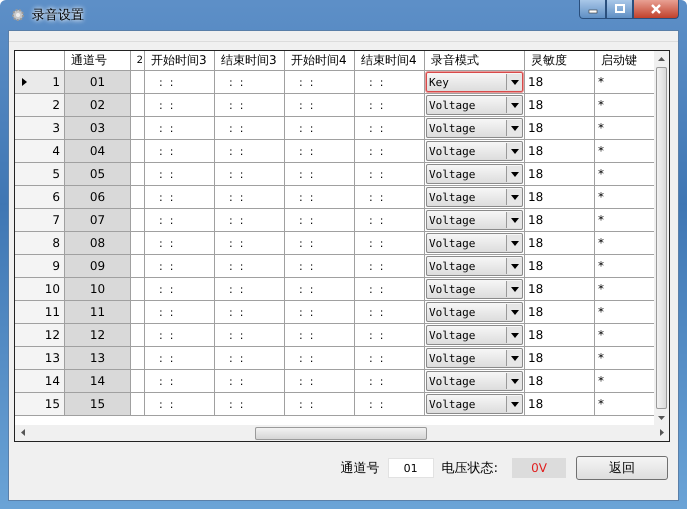 The width and height of the screenshot is (687, 509). Describe the element at coordinates (539, 468) in the screenshot. I see `voltage-readout: 0V` at that location.